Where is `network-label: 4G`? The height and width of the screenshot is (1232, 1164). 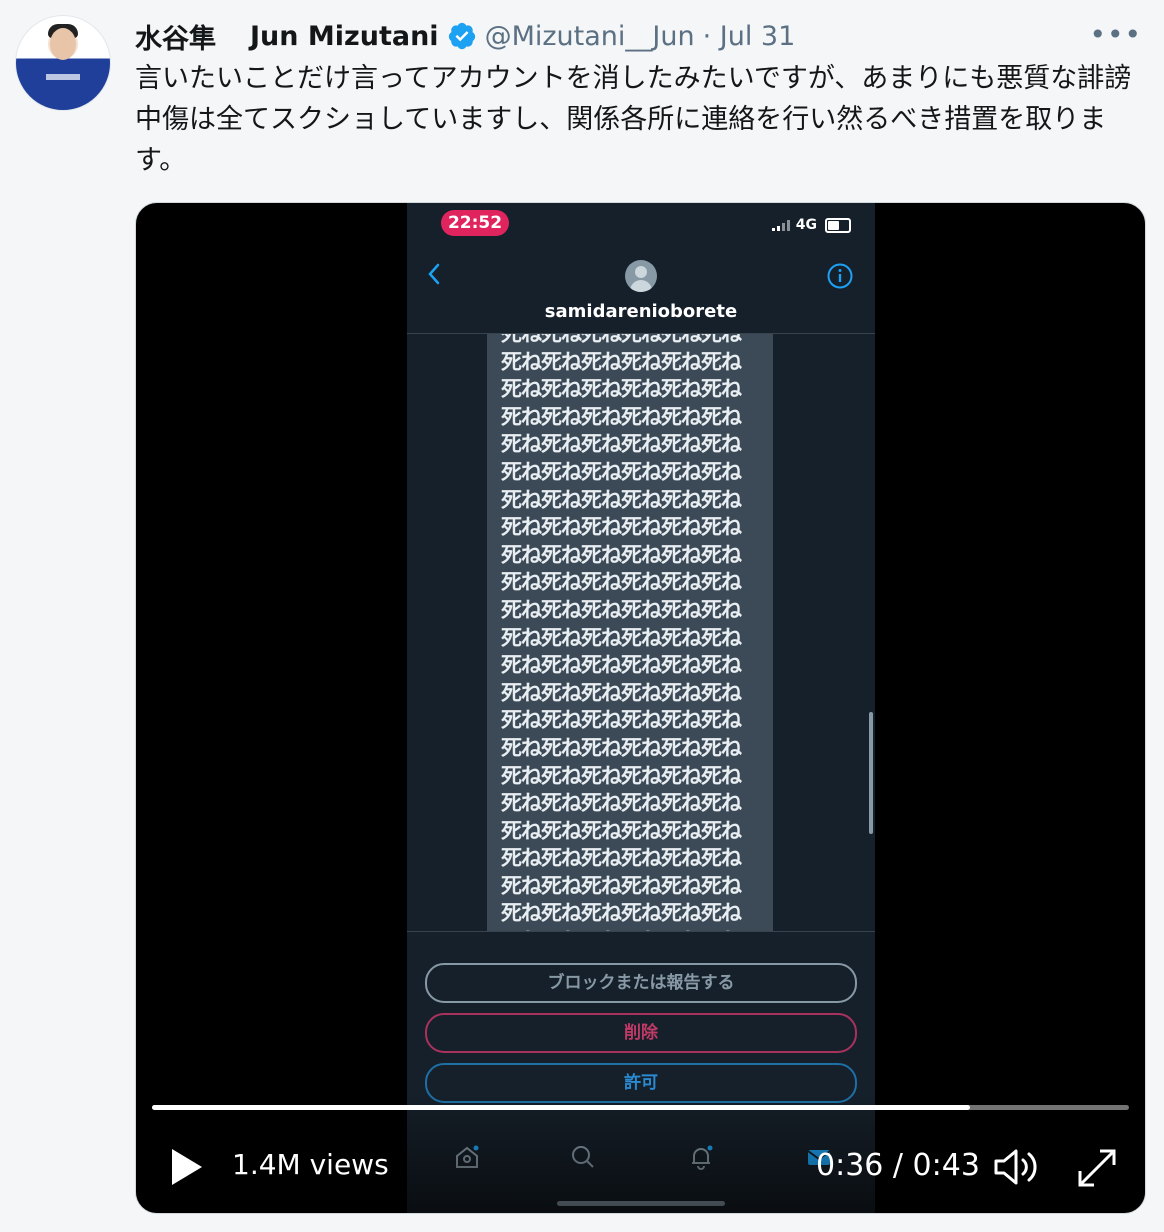
network-label: 4G is located at coordinates (806, 225).